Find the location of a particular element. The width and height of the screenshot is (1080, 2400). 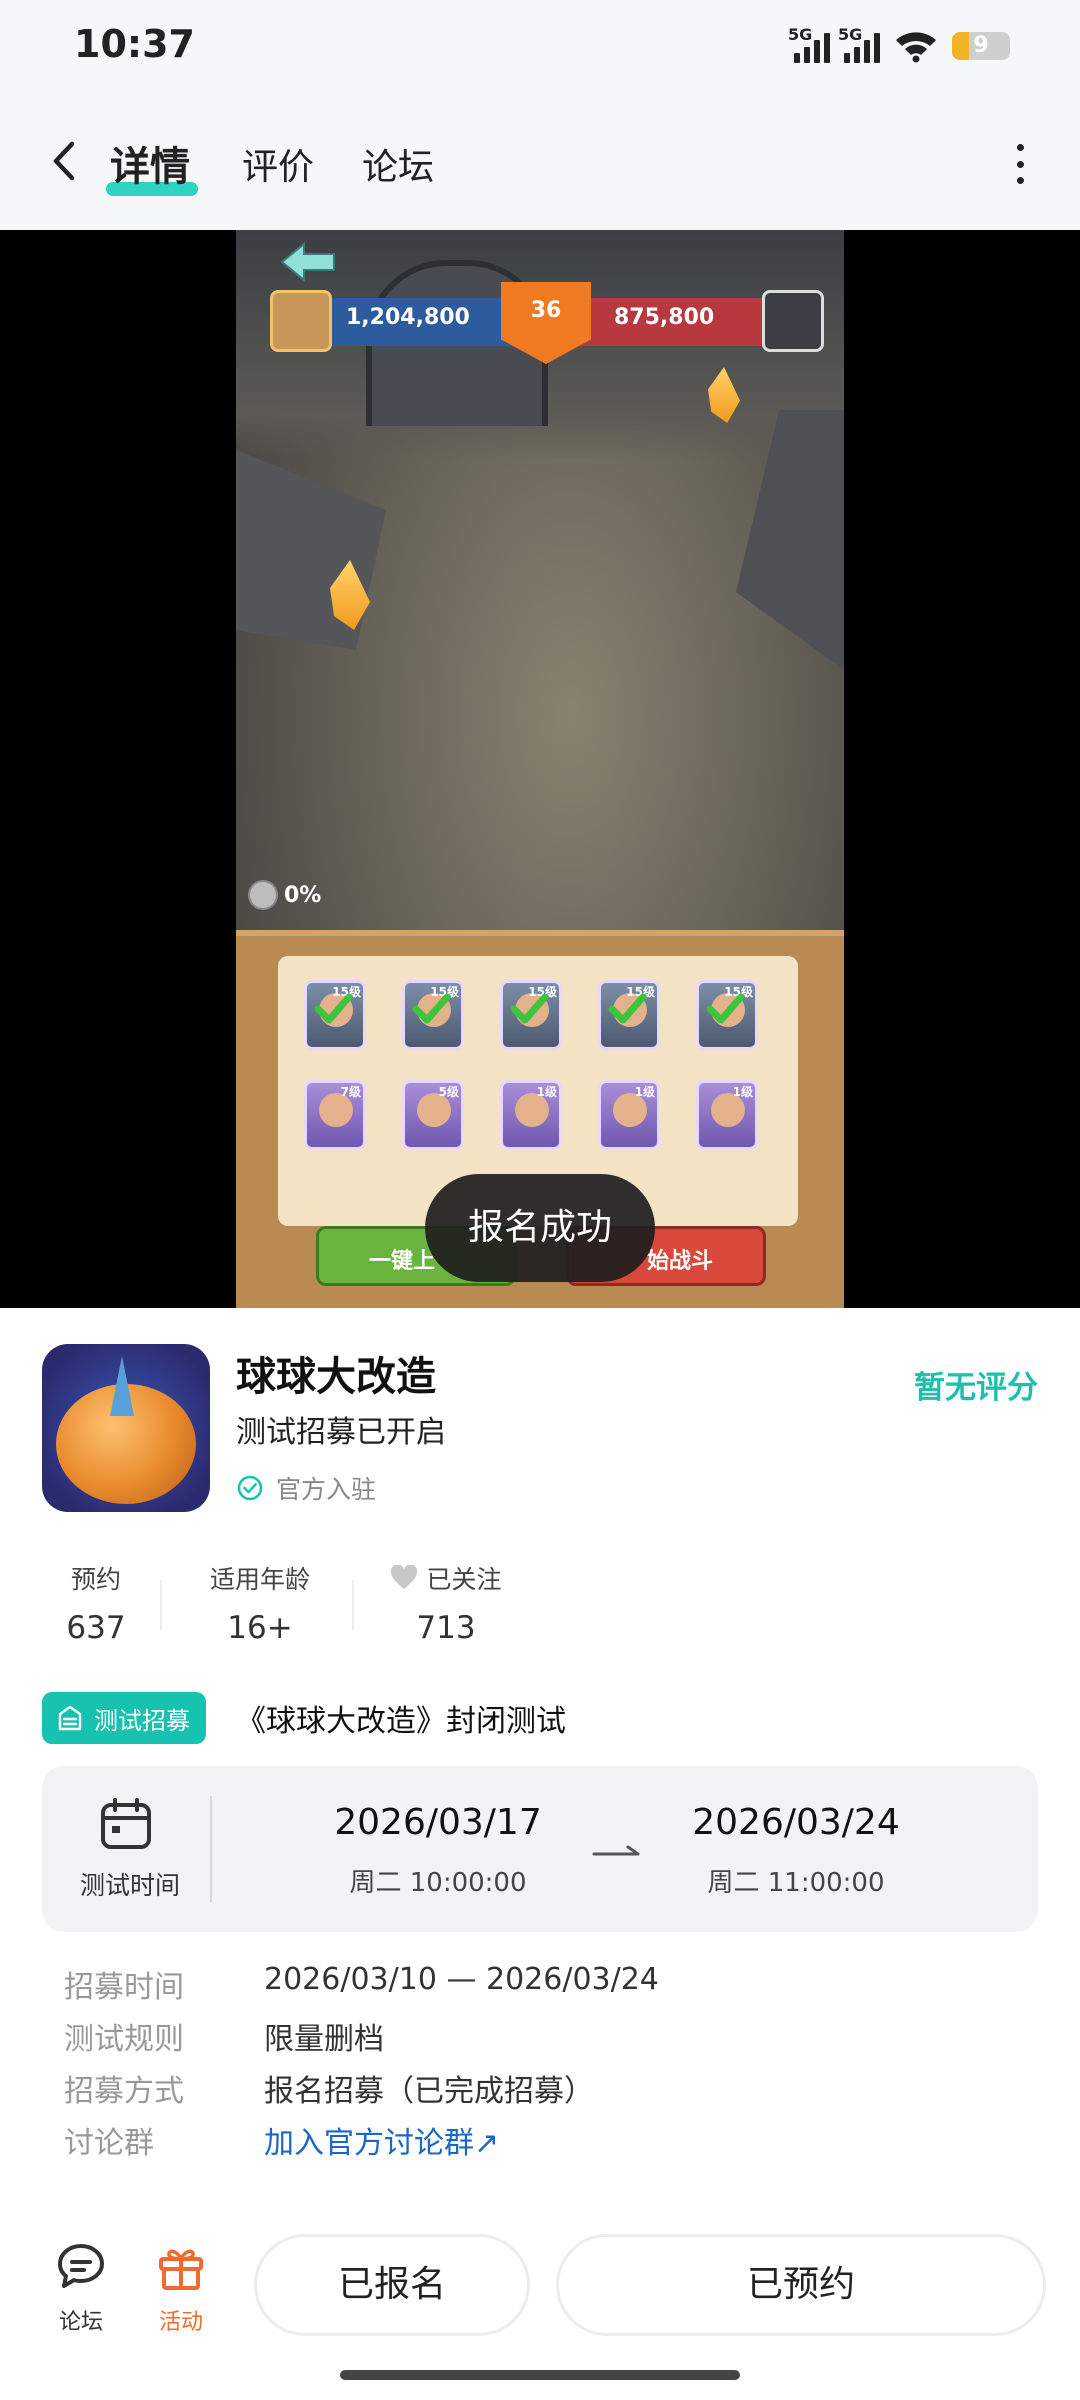

status-time: 10:37 is located at coordinates (134, 44).